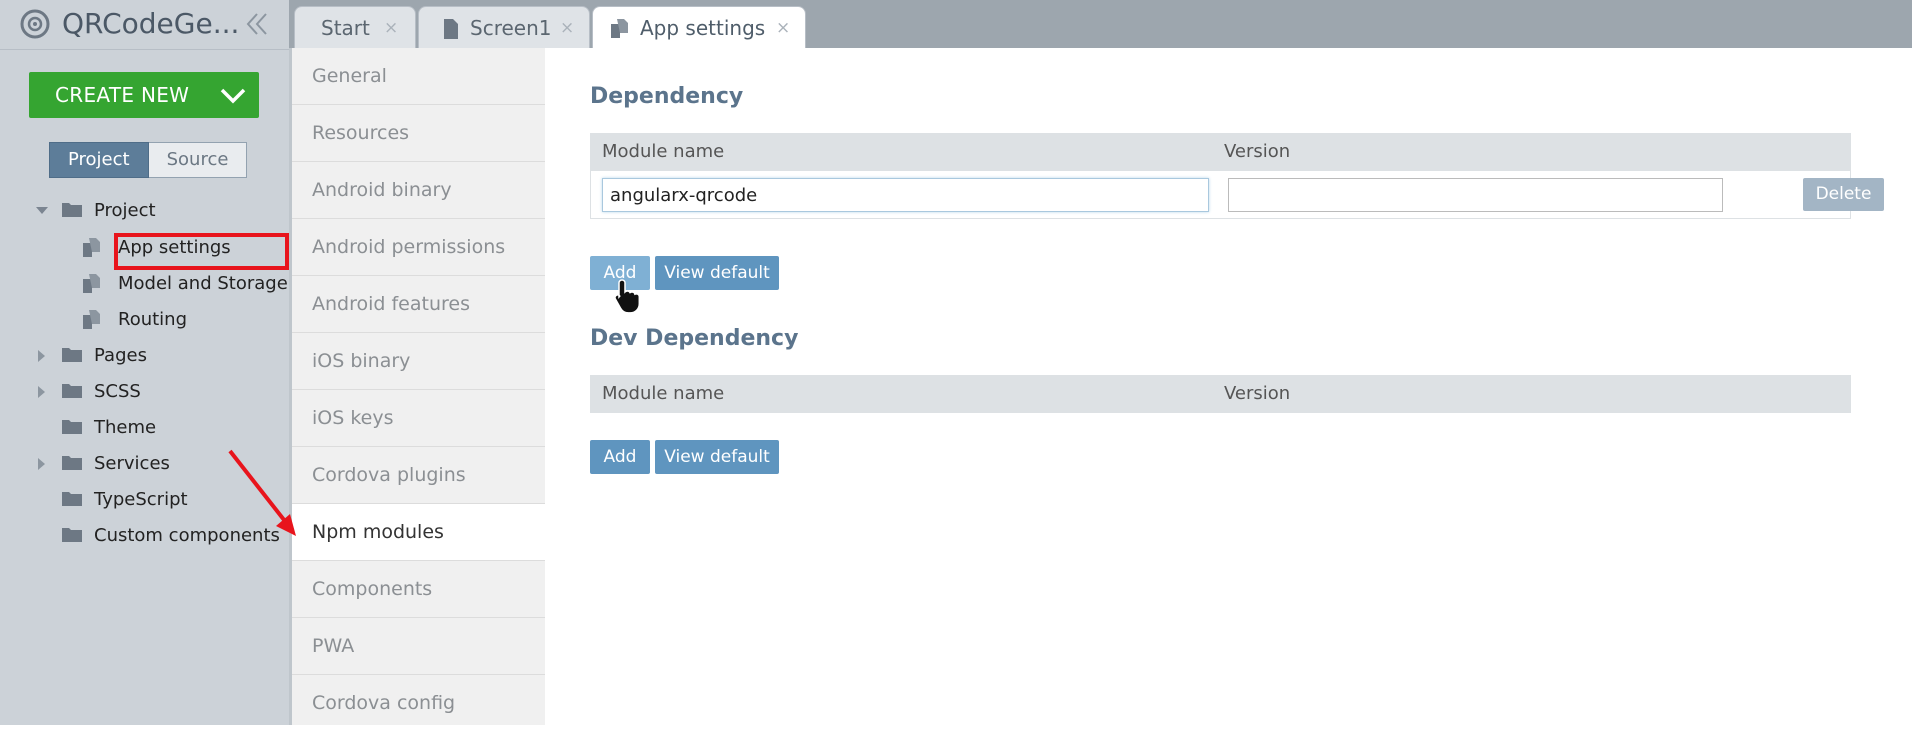 This screenshot has height=732, width=1912. What do you see at coordinates (627, 296) in the screenshot?
I see `hand-cursor-icon` at bounding box center [627, 296].